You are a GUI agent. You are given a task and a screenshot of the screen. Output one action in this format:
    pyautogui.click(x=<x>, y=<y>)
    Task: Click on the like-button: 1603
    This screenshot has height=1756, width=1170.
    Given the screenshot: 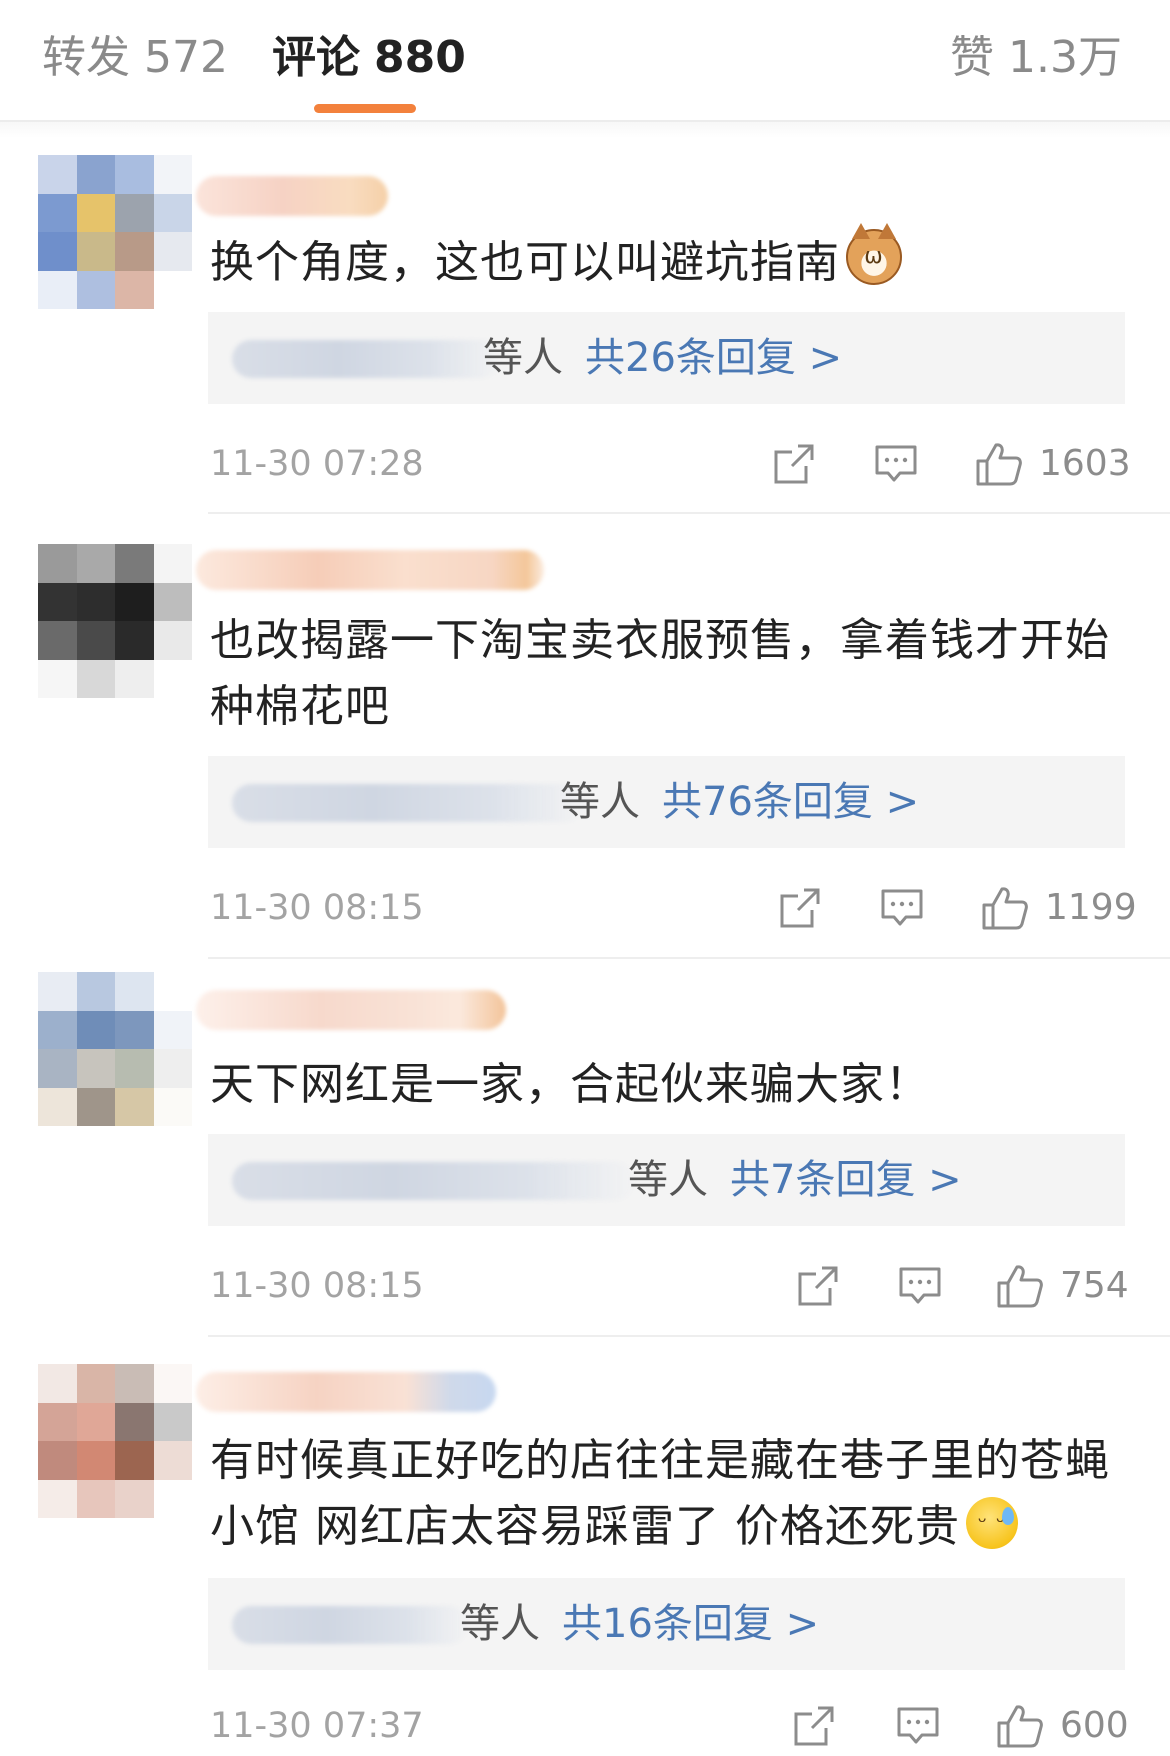 What is the action you would take?
    pyautogui.click(x=1053, y=464)
    